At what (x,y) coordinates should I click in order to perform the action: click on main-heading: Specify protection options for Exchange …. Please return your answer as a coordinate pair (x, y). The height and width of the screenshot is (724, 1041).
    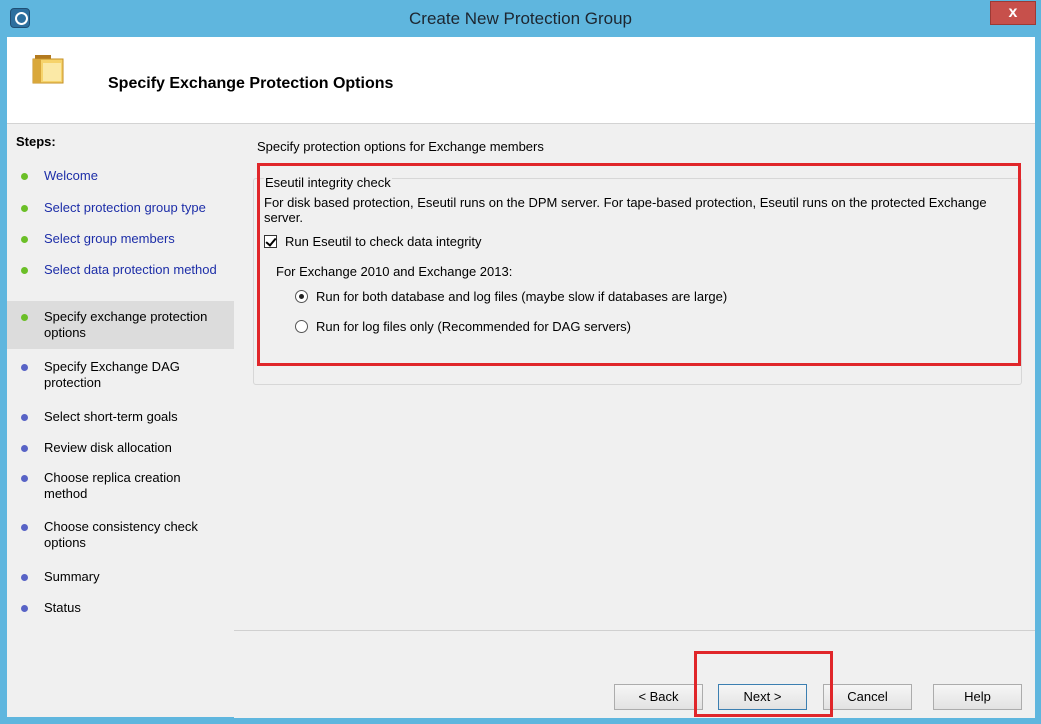
    Looking at the image, I should click on (400, 146).